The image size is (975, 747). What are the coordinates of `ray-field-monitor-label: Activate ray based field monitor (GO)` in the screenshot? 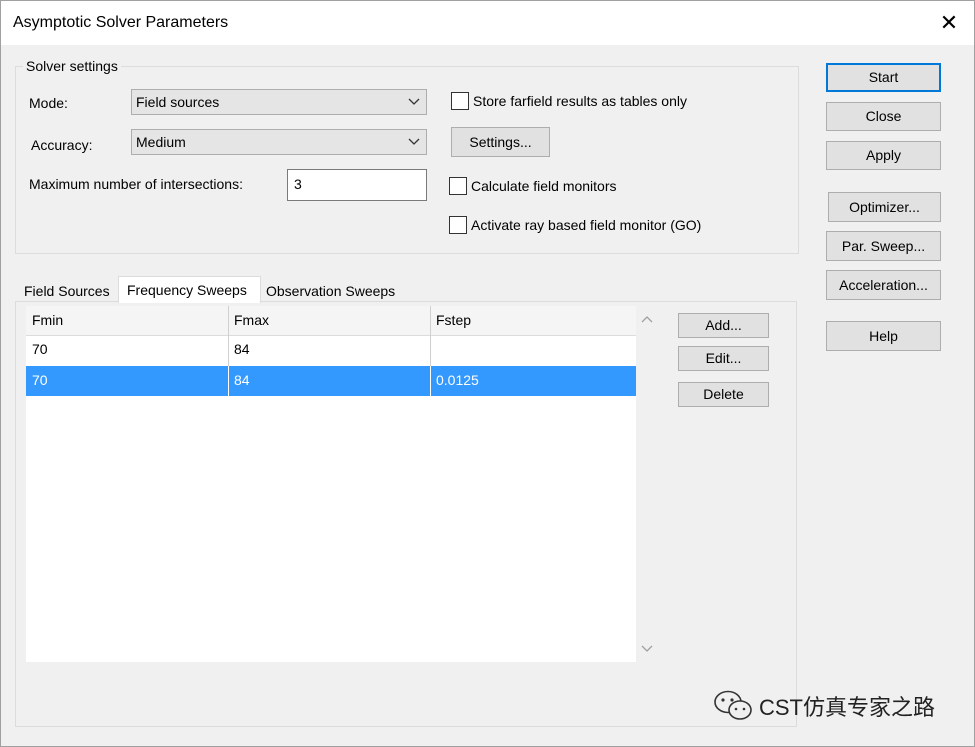 It's located at (586, 225).